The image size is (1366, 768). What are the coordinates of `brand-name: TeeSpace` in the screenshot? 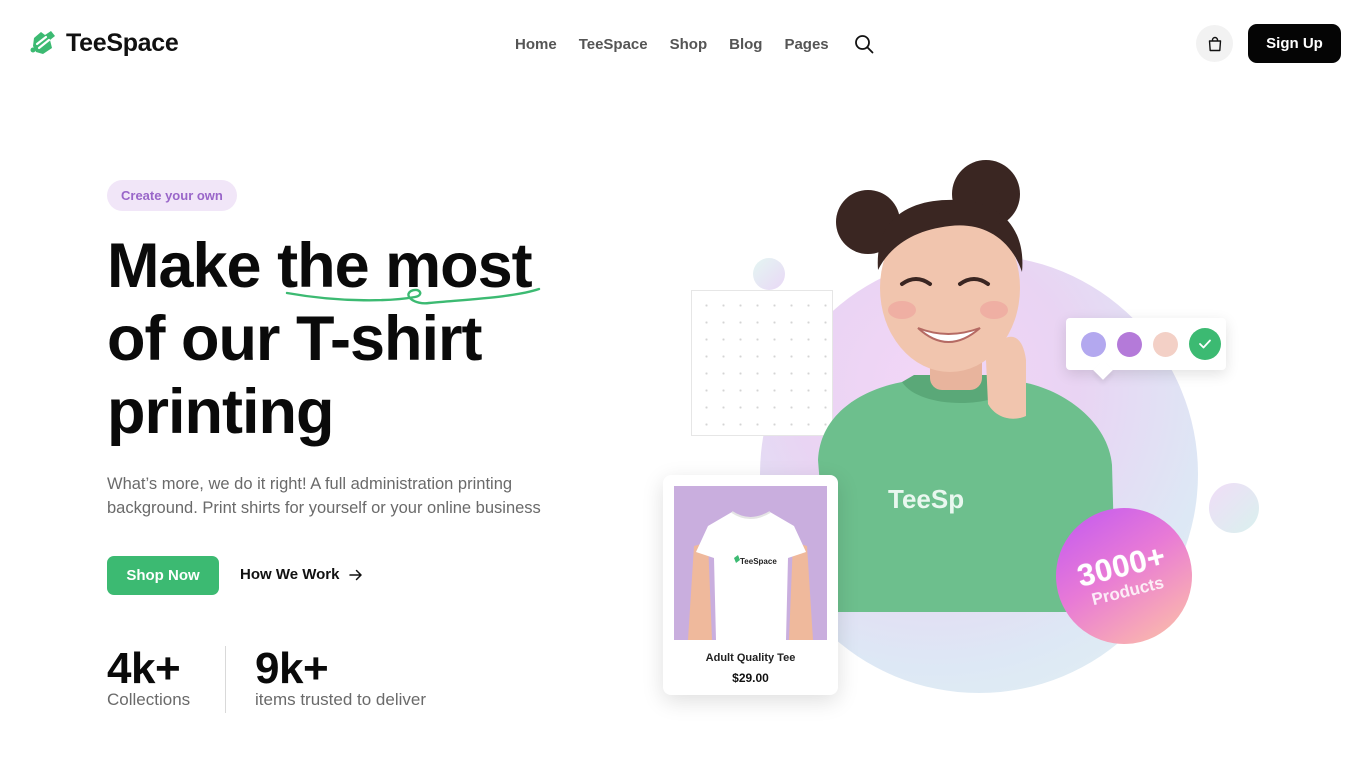 It's located at (122, 42).